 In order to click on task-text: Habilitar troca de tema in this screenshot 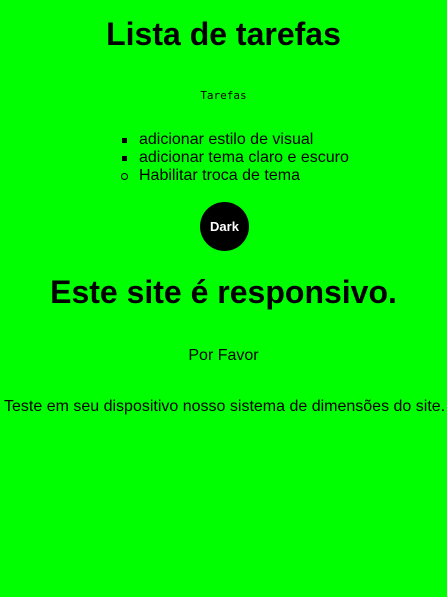, I will do `click(219, 175)`.